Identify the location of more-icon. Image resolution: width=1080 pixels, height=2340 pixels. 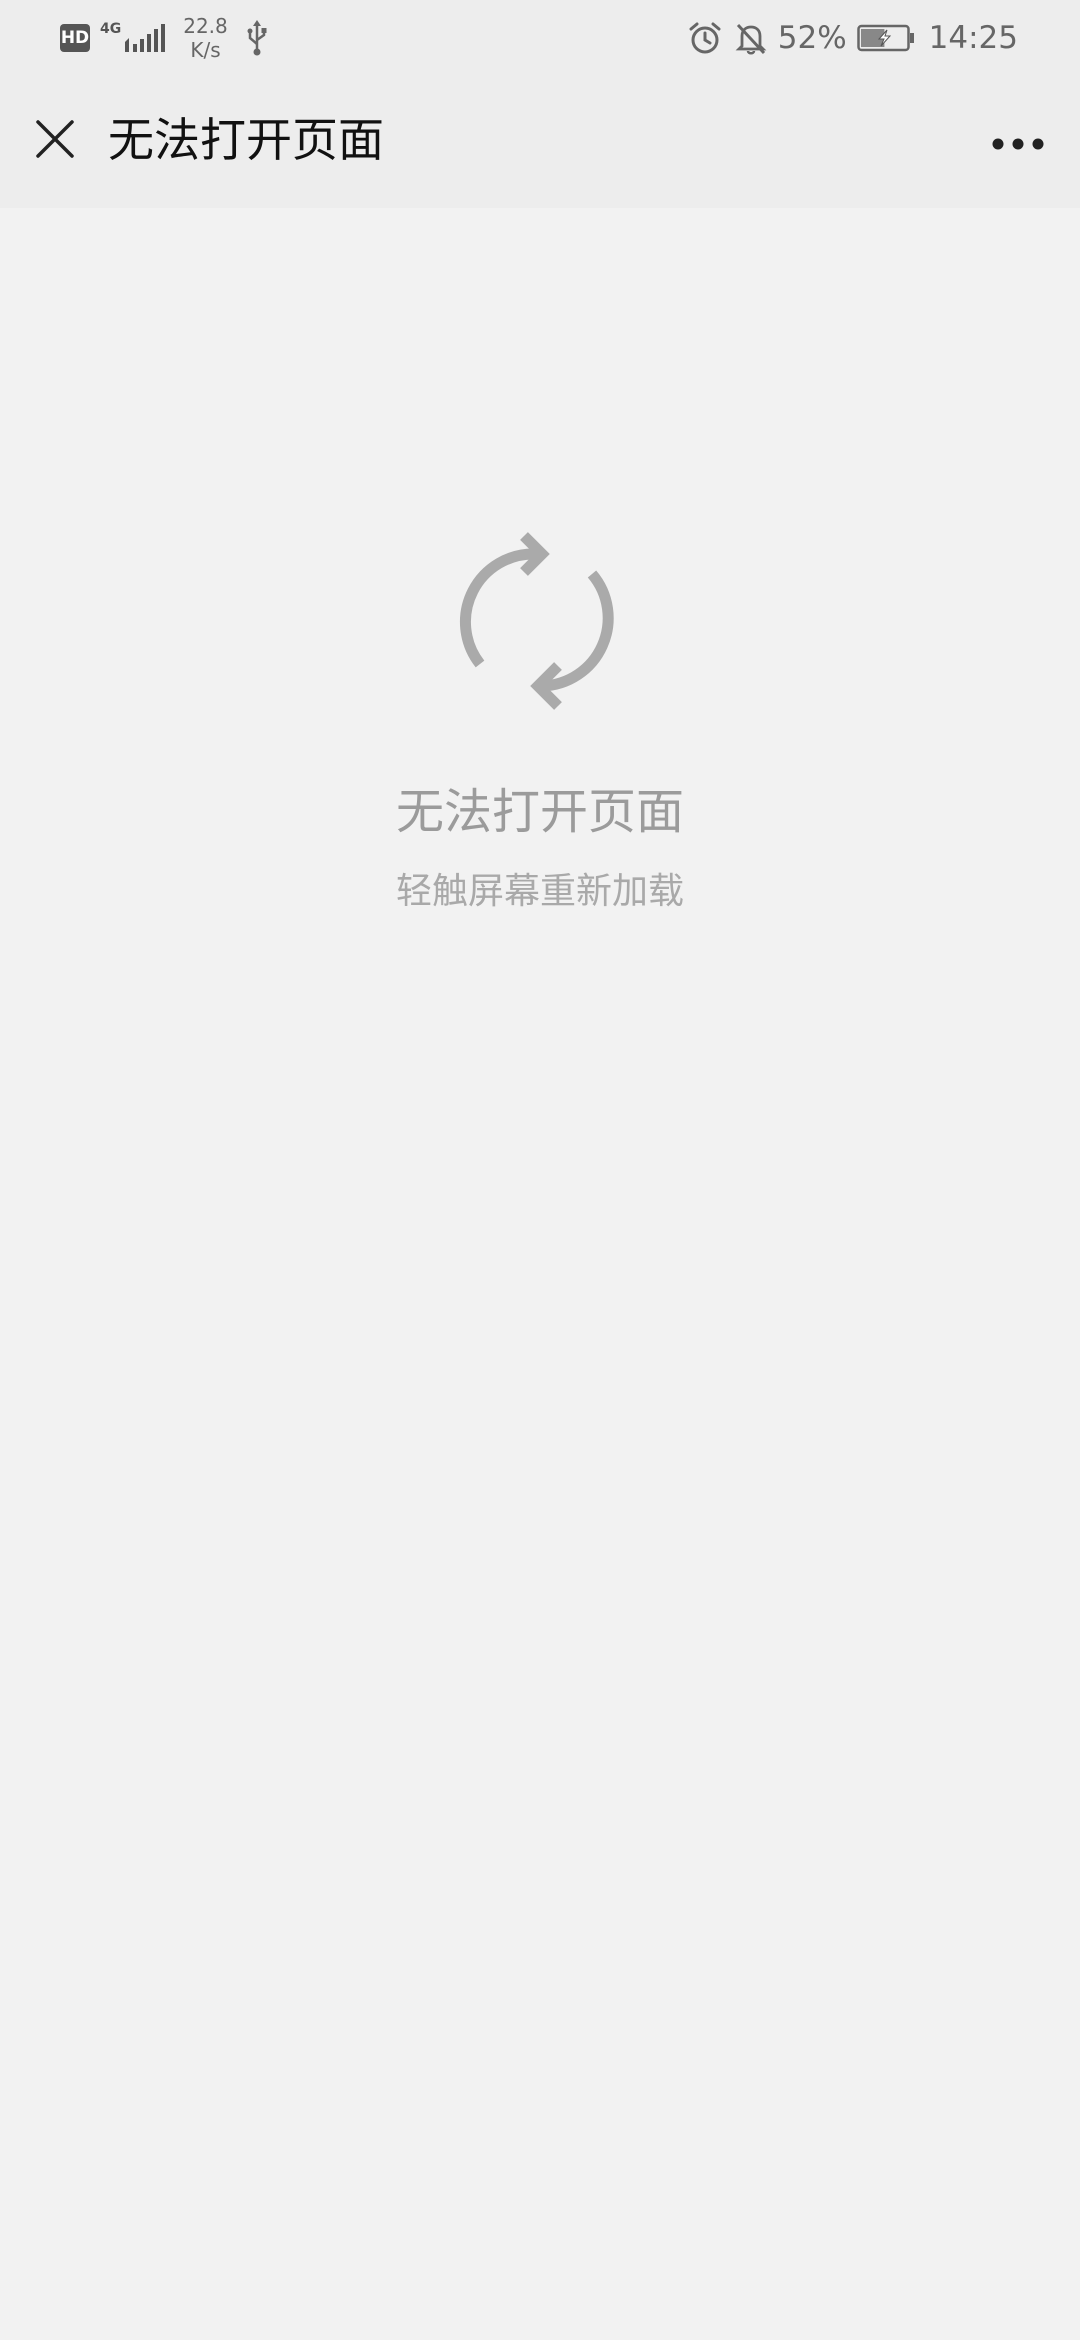
(1018, 144).